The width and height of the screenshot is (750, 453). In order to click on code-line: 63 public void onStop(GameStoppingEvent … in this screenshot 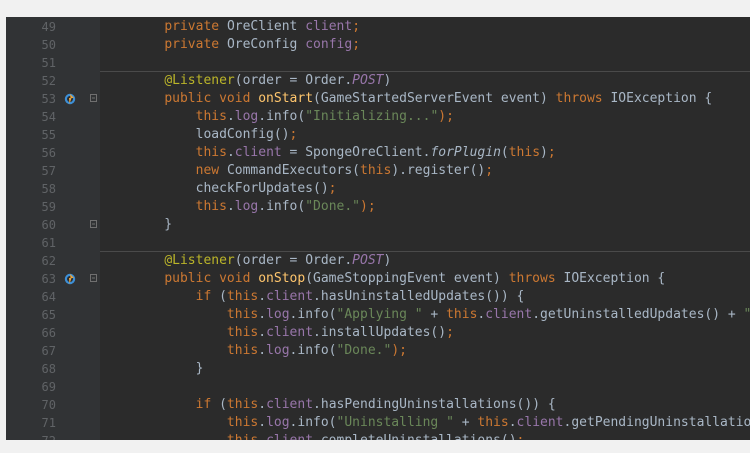, I will do `click(378, 279)`.